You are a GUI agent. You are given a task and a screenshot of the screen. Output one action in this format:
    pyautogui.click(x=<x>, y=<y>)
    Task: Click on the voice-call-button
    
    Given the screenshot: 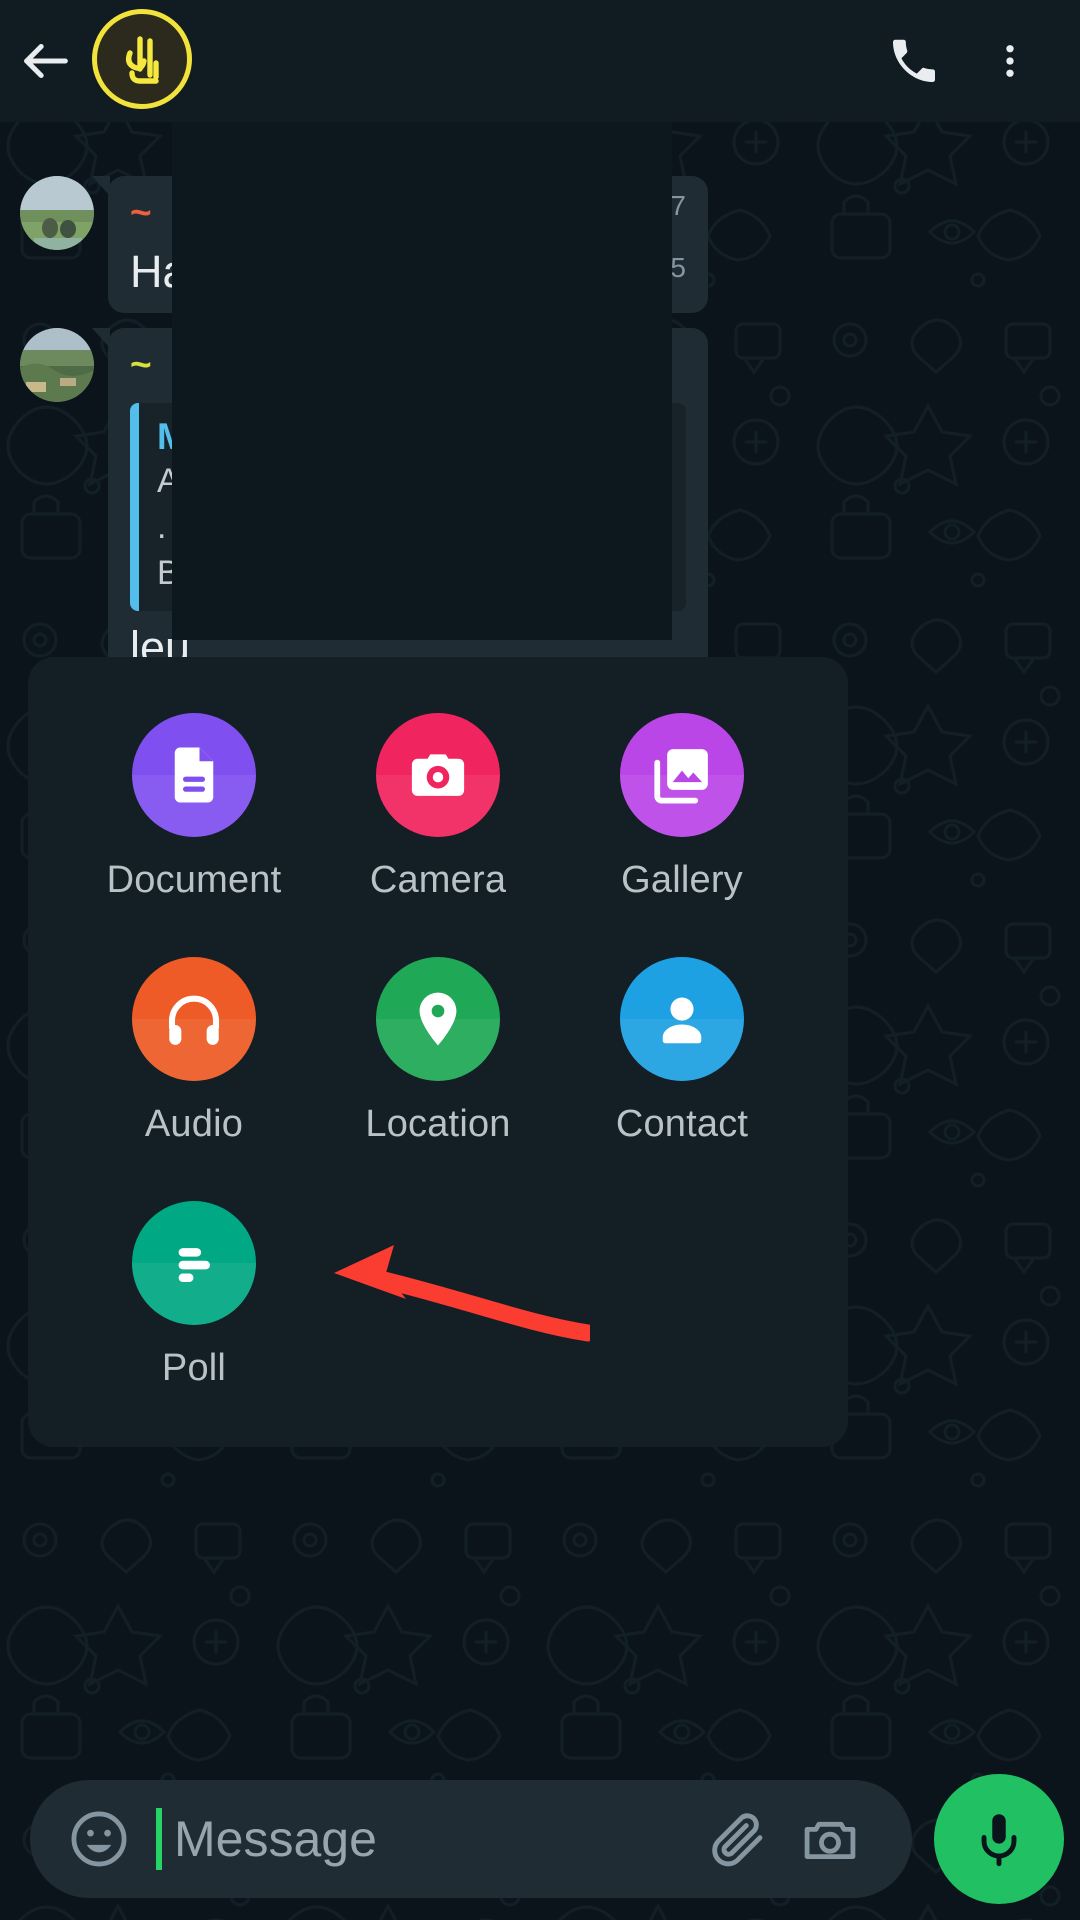 What is the action you would take?
    pyautogui.click(x=914, y=61)
    